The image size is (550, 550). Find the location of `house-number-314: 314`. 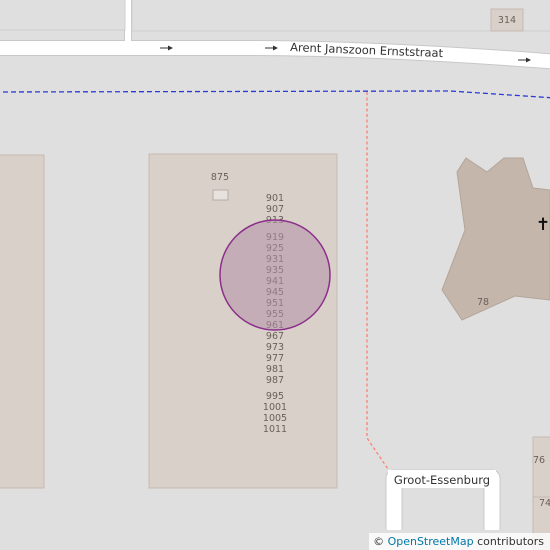

house-number-314: 314 is located at coordinates (507, 20).